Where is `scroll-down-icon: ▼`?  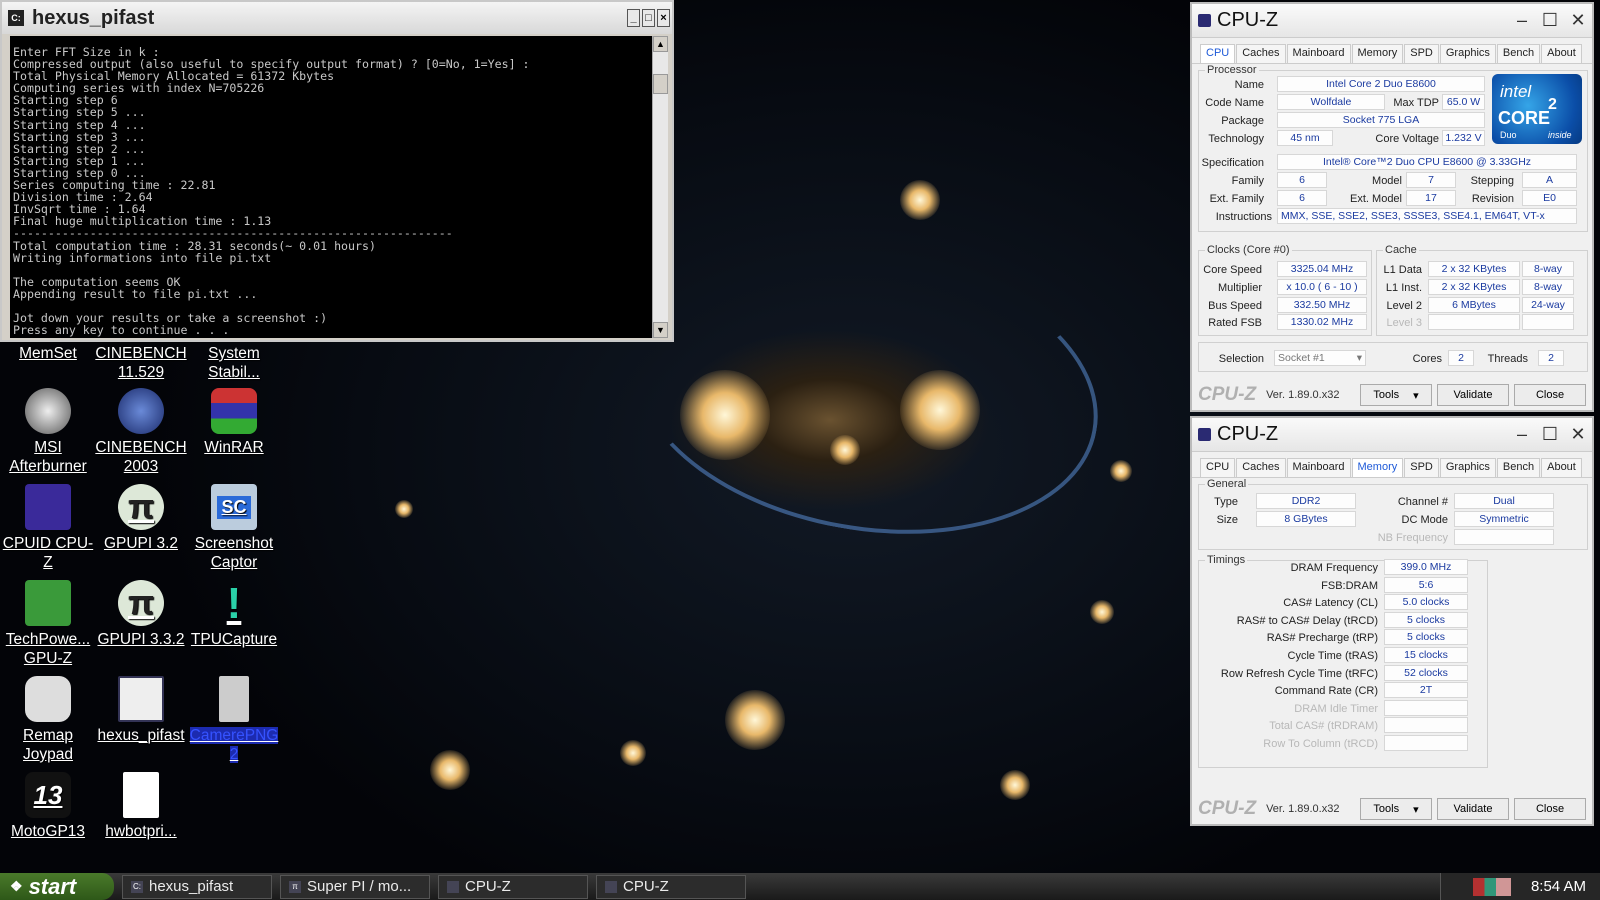 scroll-down-icon: ▼ is located at coordinates (660, 330).